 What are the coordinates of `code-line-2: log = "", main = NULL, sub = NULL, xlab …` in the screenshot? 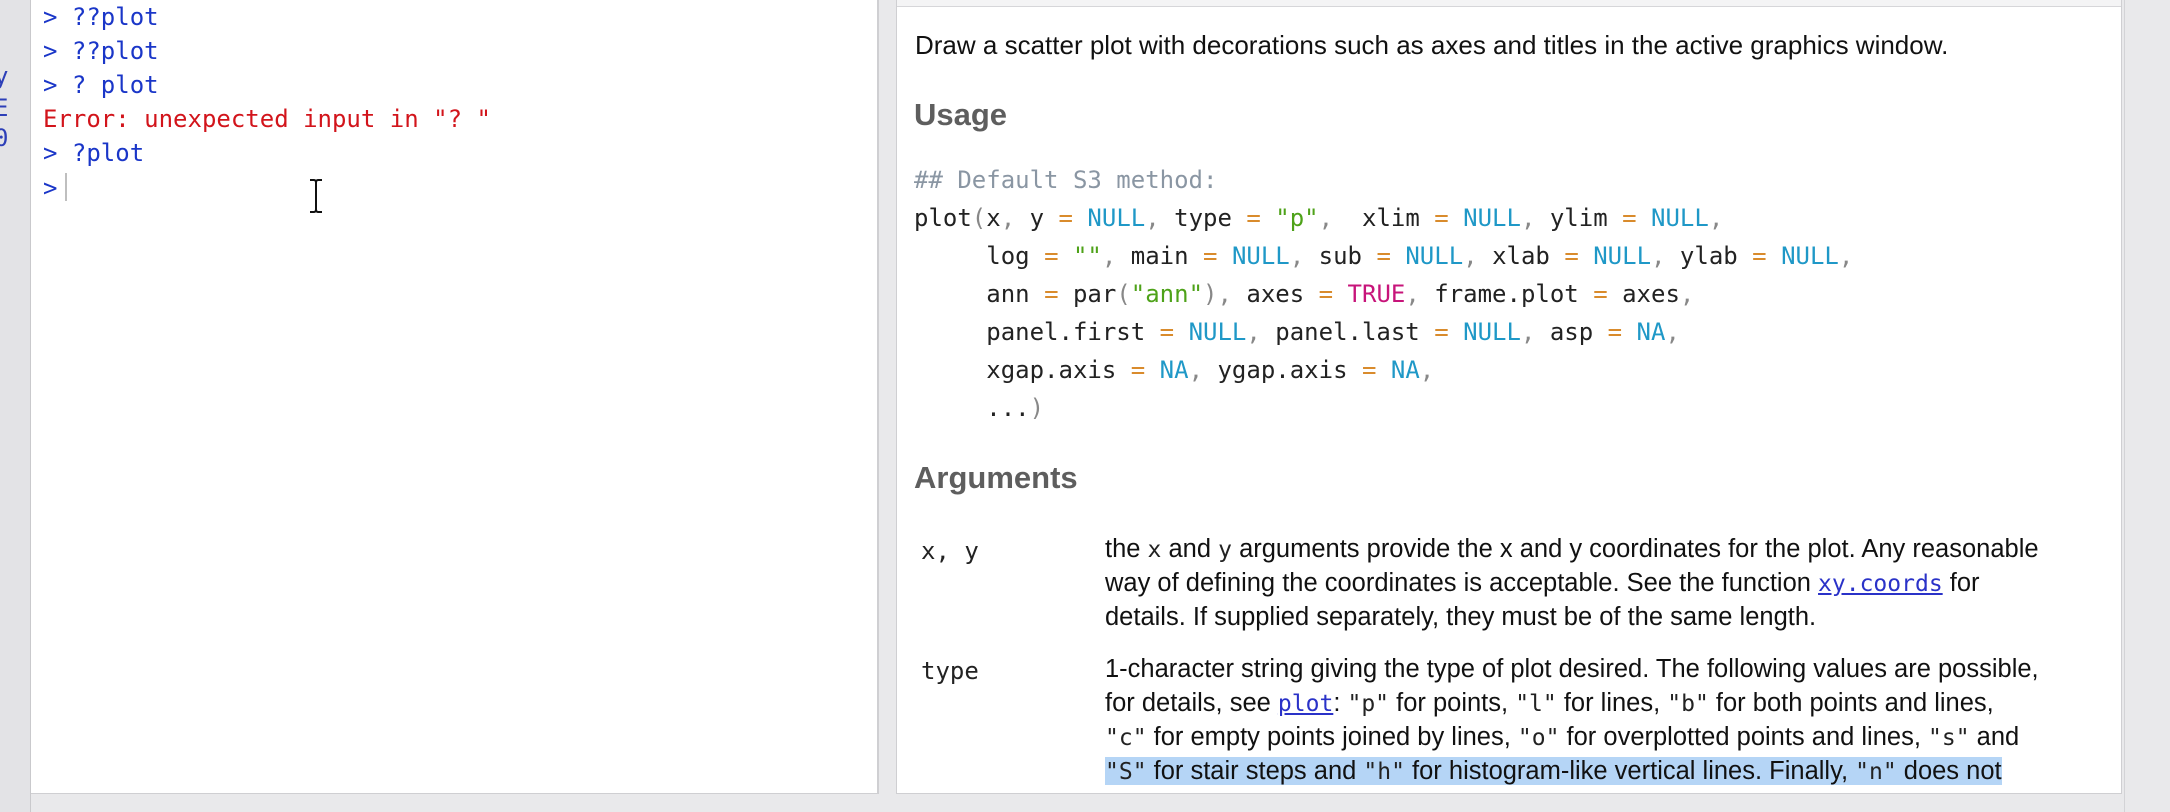 It's located at (1420, 256).